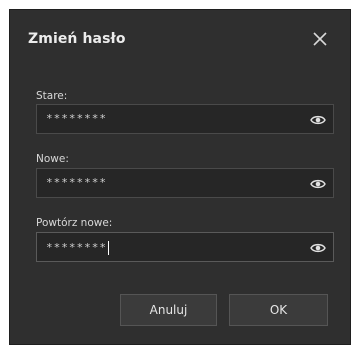 This screenshot has width=360, height=354. I want to click on repeat-password-value: ********, so click(76, 247).